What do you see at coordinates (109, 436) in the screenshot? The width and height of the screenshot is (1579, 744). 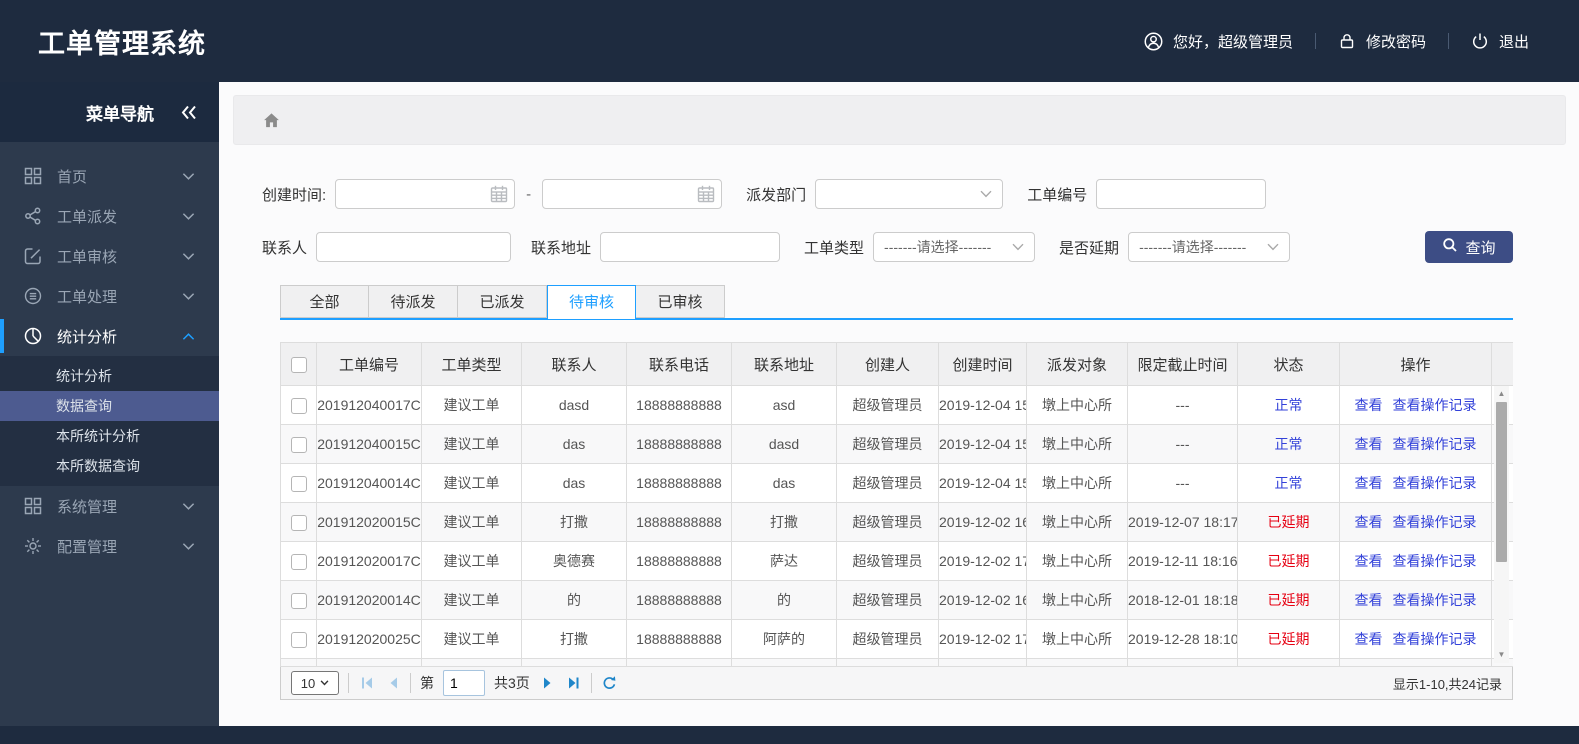 I see `sidebar-subitem: 本所统计分析` at bounding box center [109, 436].